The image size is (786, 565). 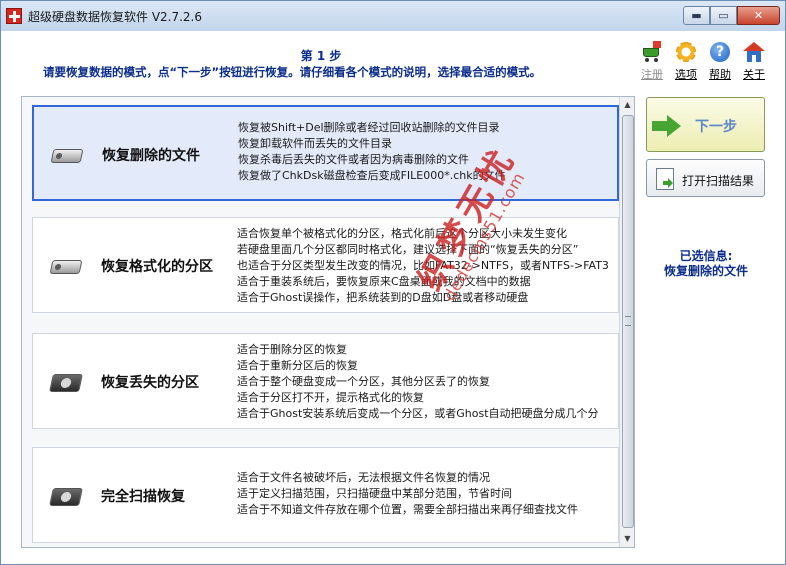 I want to click on app-icon, so click(x=14, y=16).